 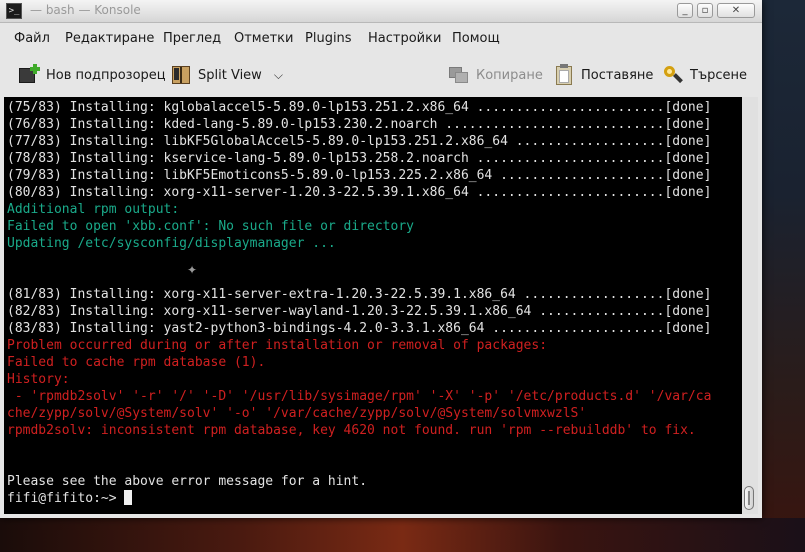 I want to click on scrollbar-thumb, so click(x=749, y=498).